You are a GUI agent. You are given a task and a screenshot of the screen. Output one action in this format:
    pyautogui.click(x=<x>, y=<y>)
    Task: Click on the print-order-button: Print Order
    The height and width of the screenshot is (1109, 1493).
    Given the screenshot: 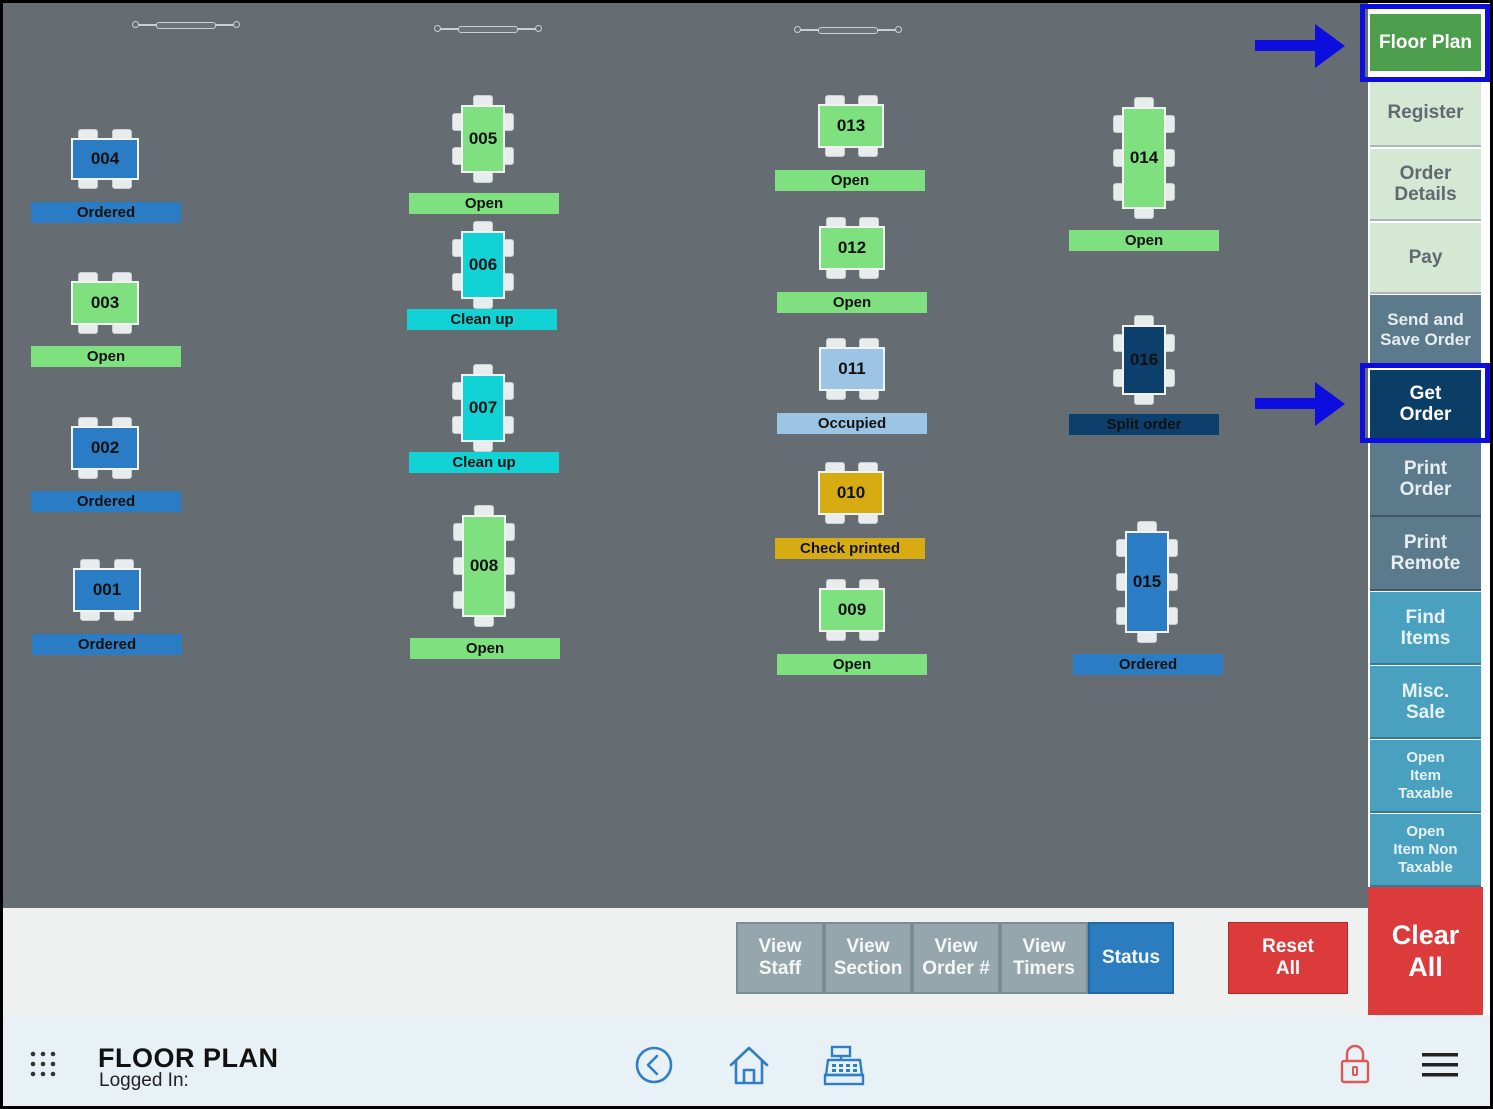 What is the action you would take?
    pyautogui.click(x=1425, y=480)
    